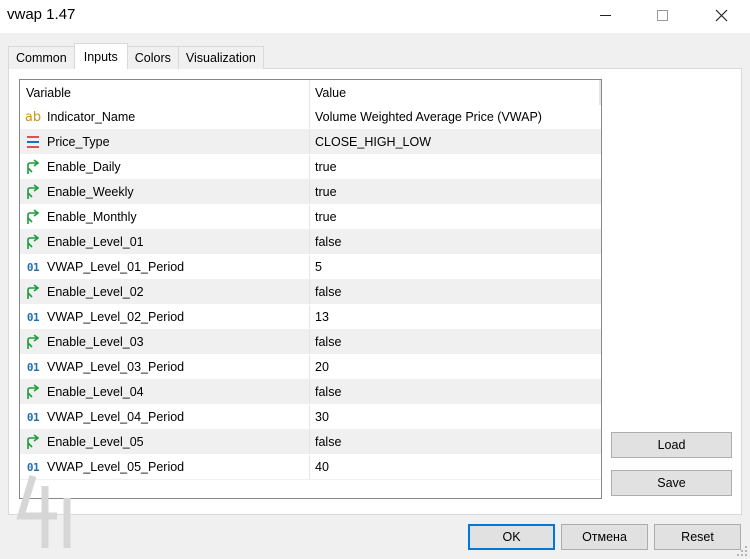 This screenshot has width=750, height=559. I want to click on grid-header: Variable Value, so click(310, 92).